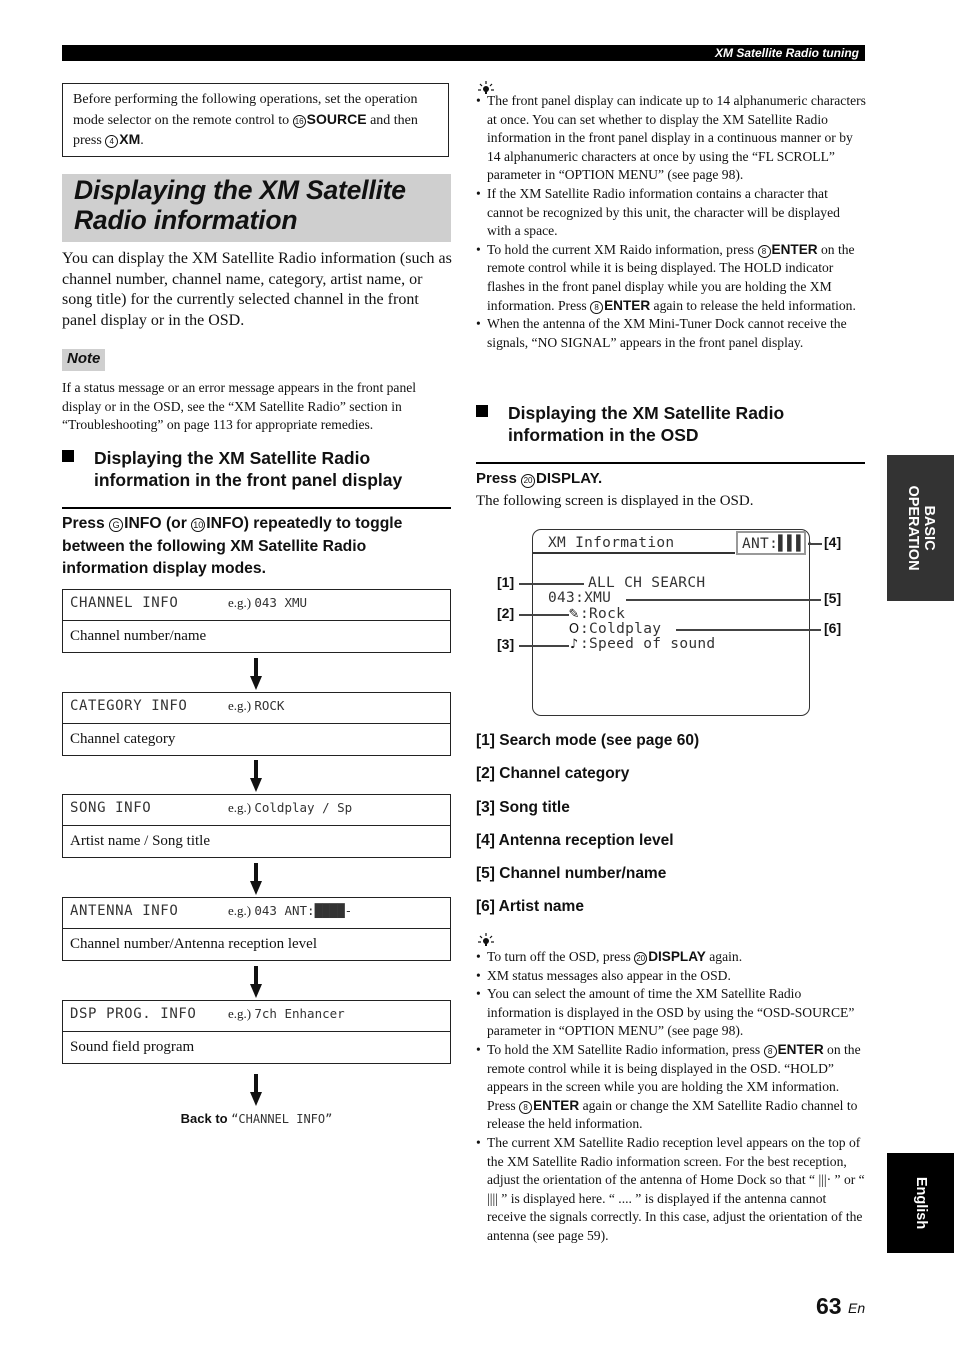  Describe the element at coordinates (112, 141) in the screenshot. I see `key-4-icon: 4` at that location.